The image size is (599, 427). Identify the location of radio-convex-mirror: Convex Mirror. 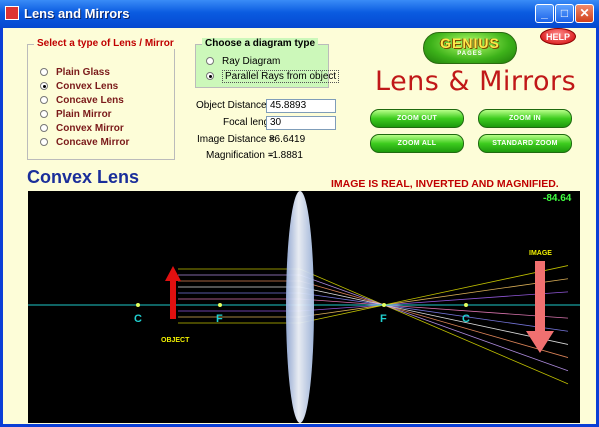
(82, 130).